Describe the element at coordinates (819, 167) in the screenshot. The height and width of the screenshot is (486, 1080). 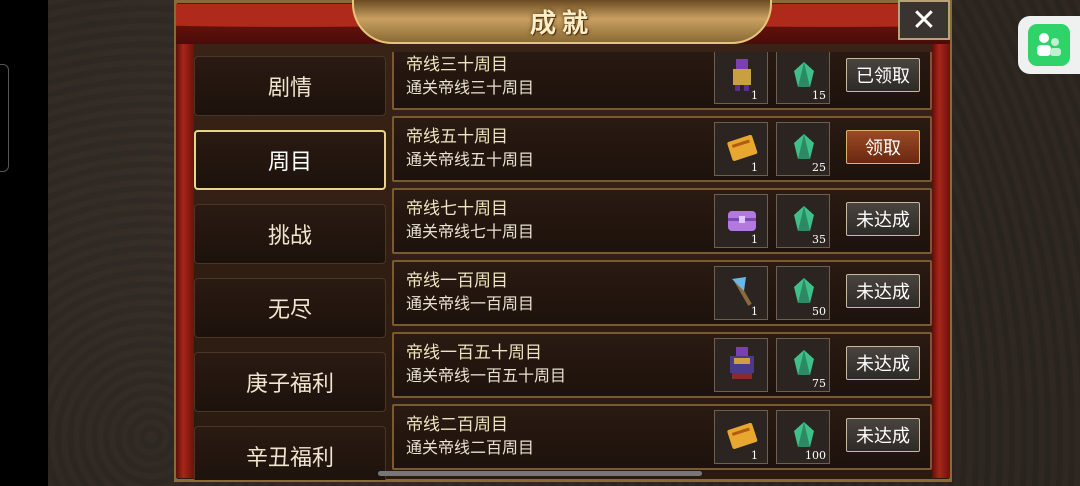
I see `reward-quantity: 25` at that location.